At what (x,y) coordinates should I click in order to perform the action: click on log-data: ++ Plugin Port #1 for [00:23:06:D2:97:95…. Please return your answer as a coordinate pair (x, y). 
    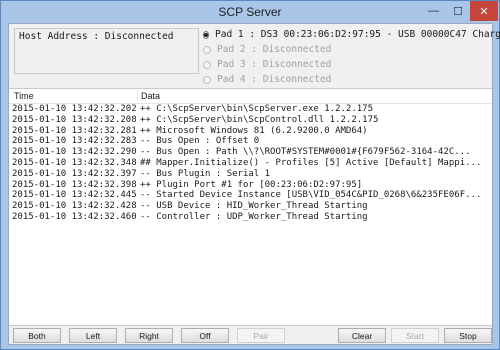
    Looking at the image, I should click on (251, 184).